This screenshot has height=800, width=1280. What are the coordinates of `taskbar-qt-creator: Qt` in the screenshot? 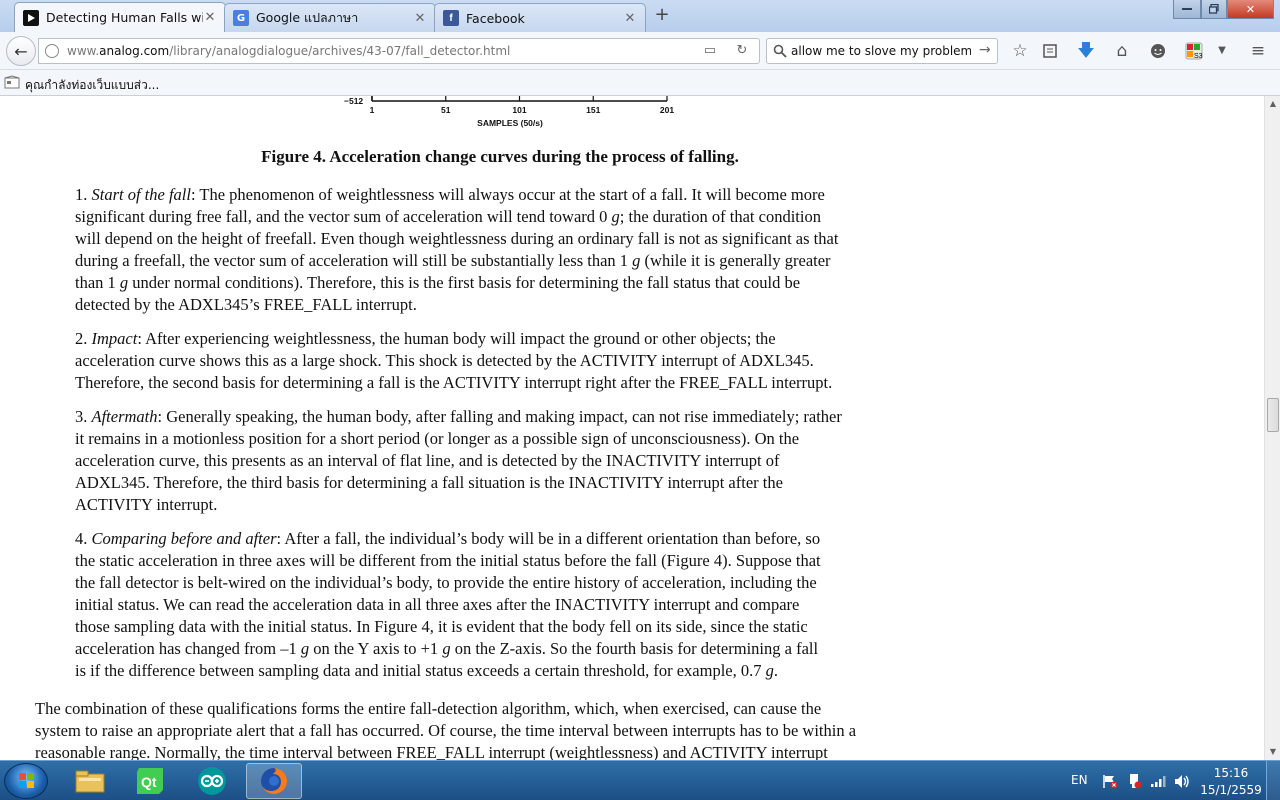 It's located at (150, 781).